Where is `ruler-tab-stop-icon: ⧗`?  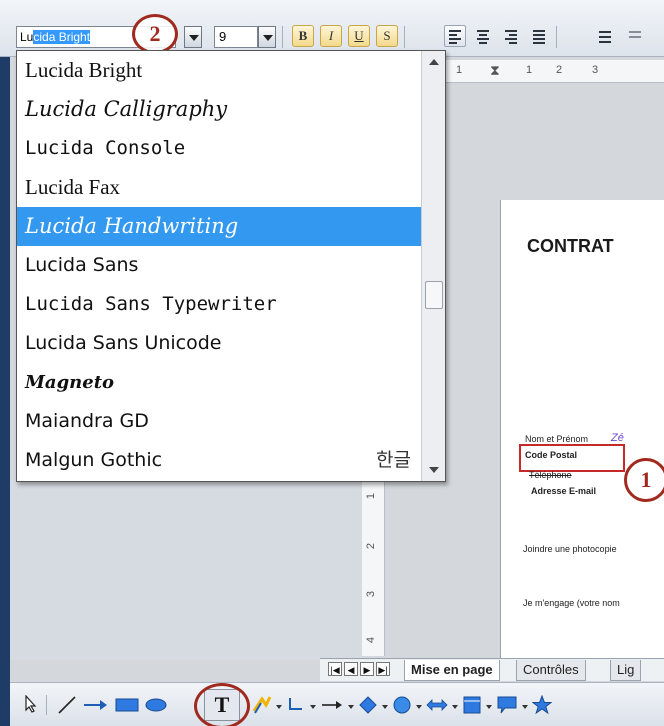 ruler-tab-stop-icon: ⧗ is located at coordinates (495, 70).